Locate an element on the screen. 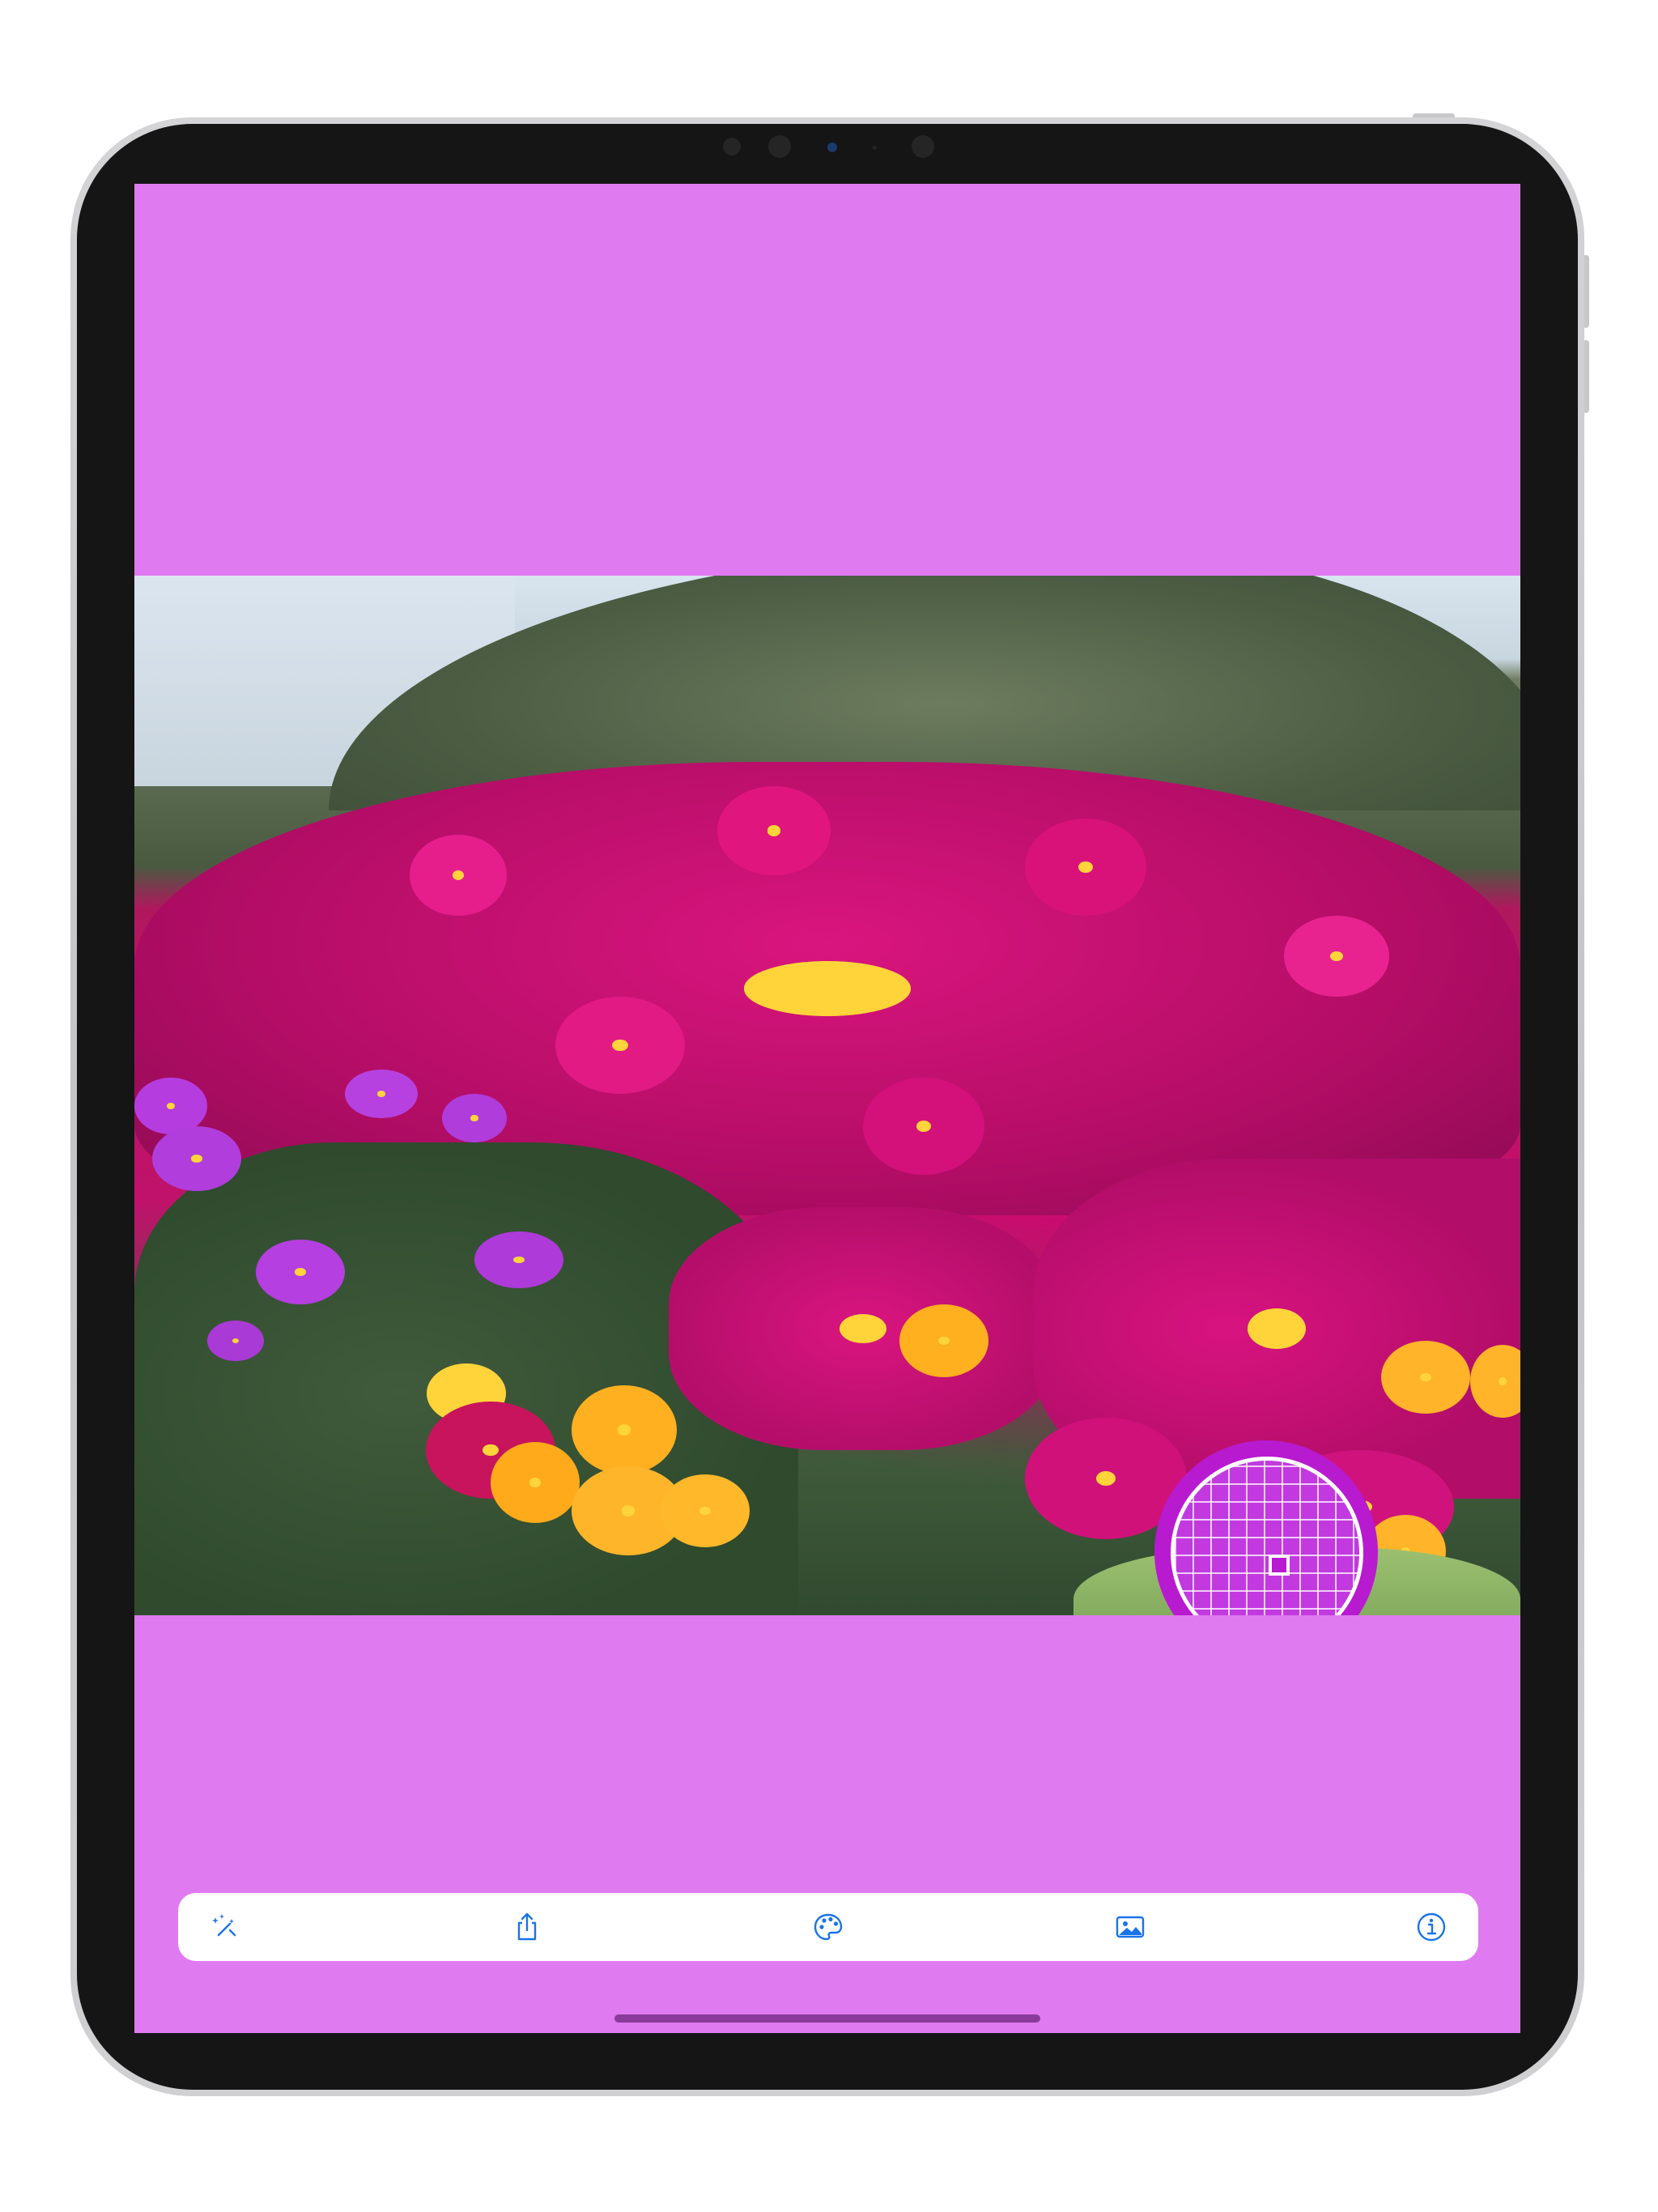 Image resolution: width=1658 pixels, height=2212 pixels. loupe-center-pixel is located at coordinates (1279, 1565).